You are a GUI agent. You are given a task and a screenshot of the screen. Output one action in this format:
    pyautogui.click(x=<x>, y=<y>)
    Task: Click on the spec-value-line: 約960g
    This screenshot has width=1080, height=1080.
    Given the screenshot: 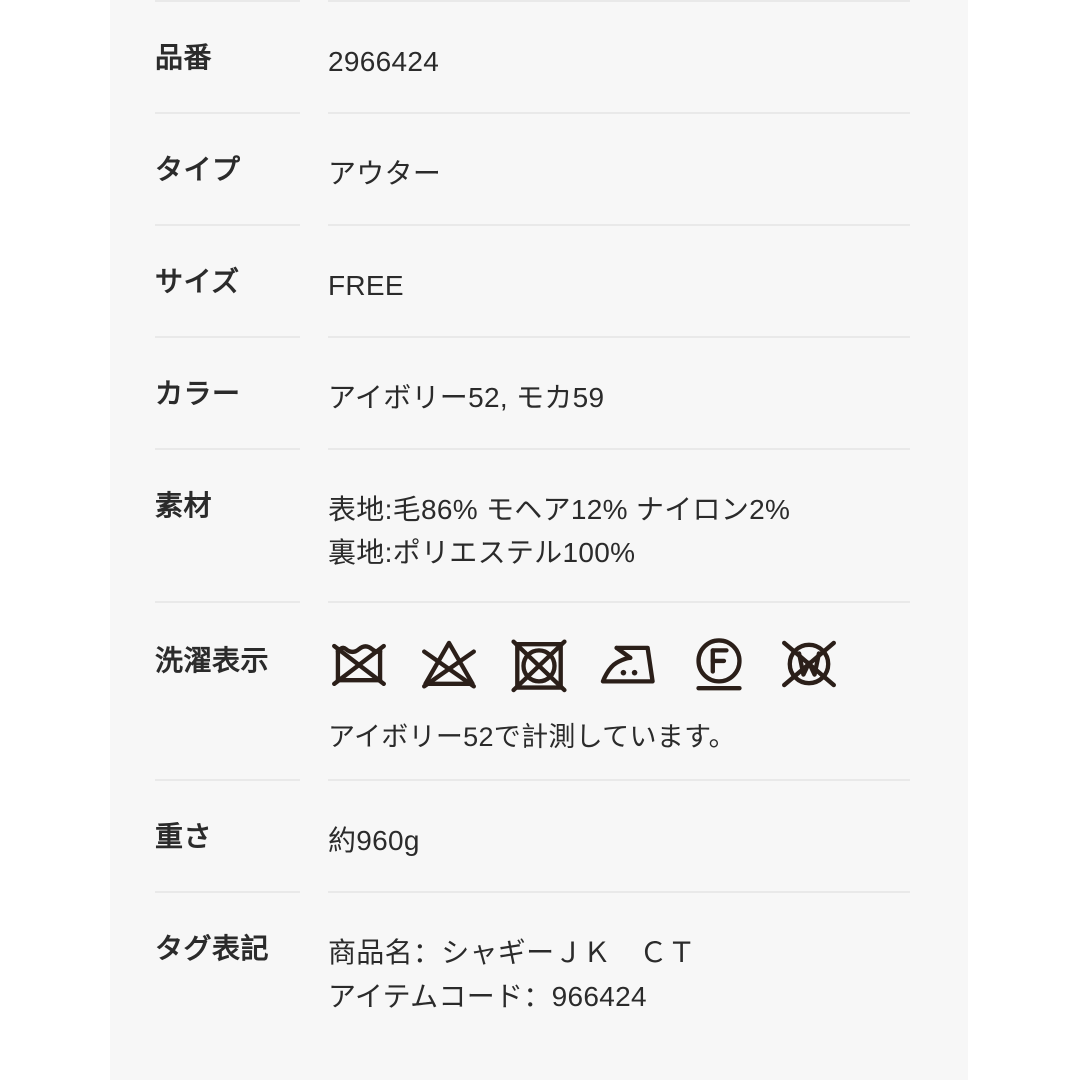 What is the action you would take?
    pyautogui.click(x=374, y=841)
    